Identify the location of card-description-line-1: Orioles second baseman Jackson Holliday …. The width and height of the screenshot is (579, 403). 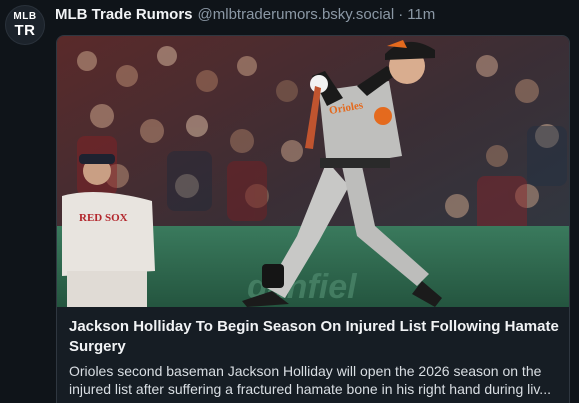
(305, 371).